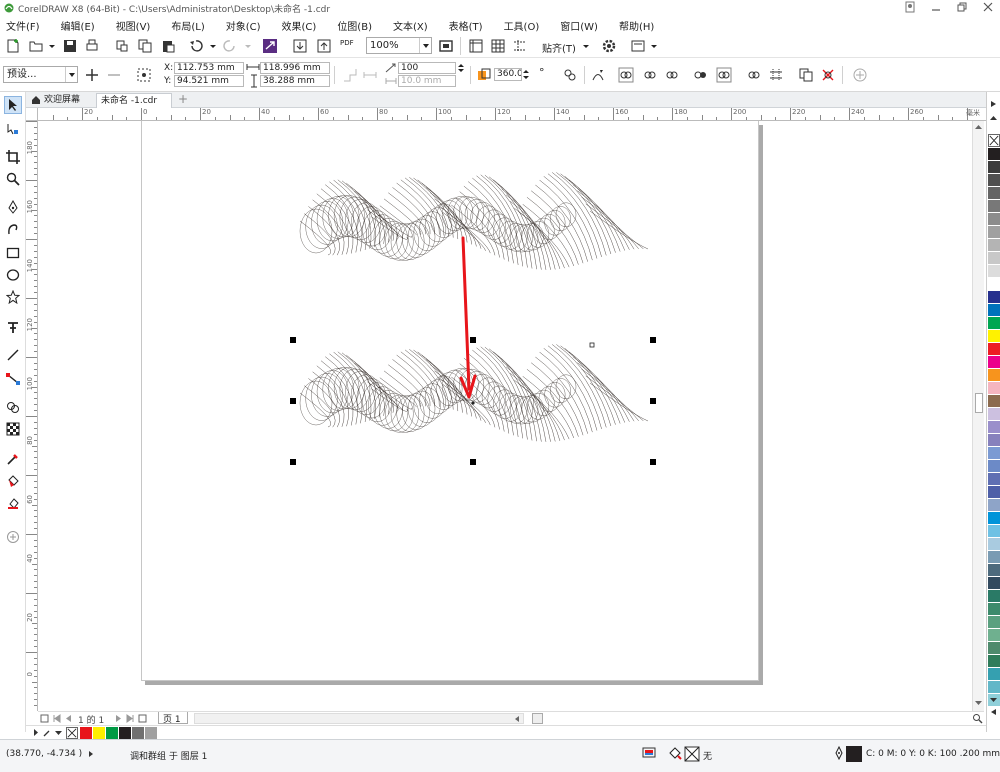  What do you see at coordinates (13, 327) in the screenshot?
I see `text-tool` at bounding box center [13, 327].